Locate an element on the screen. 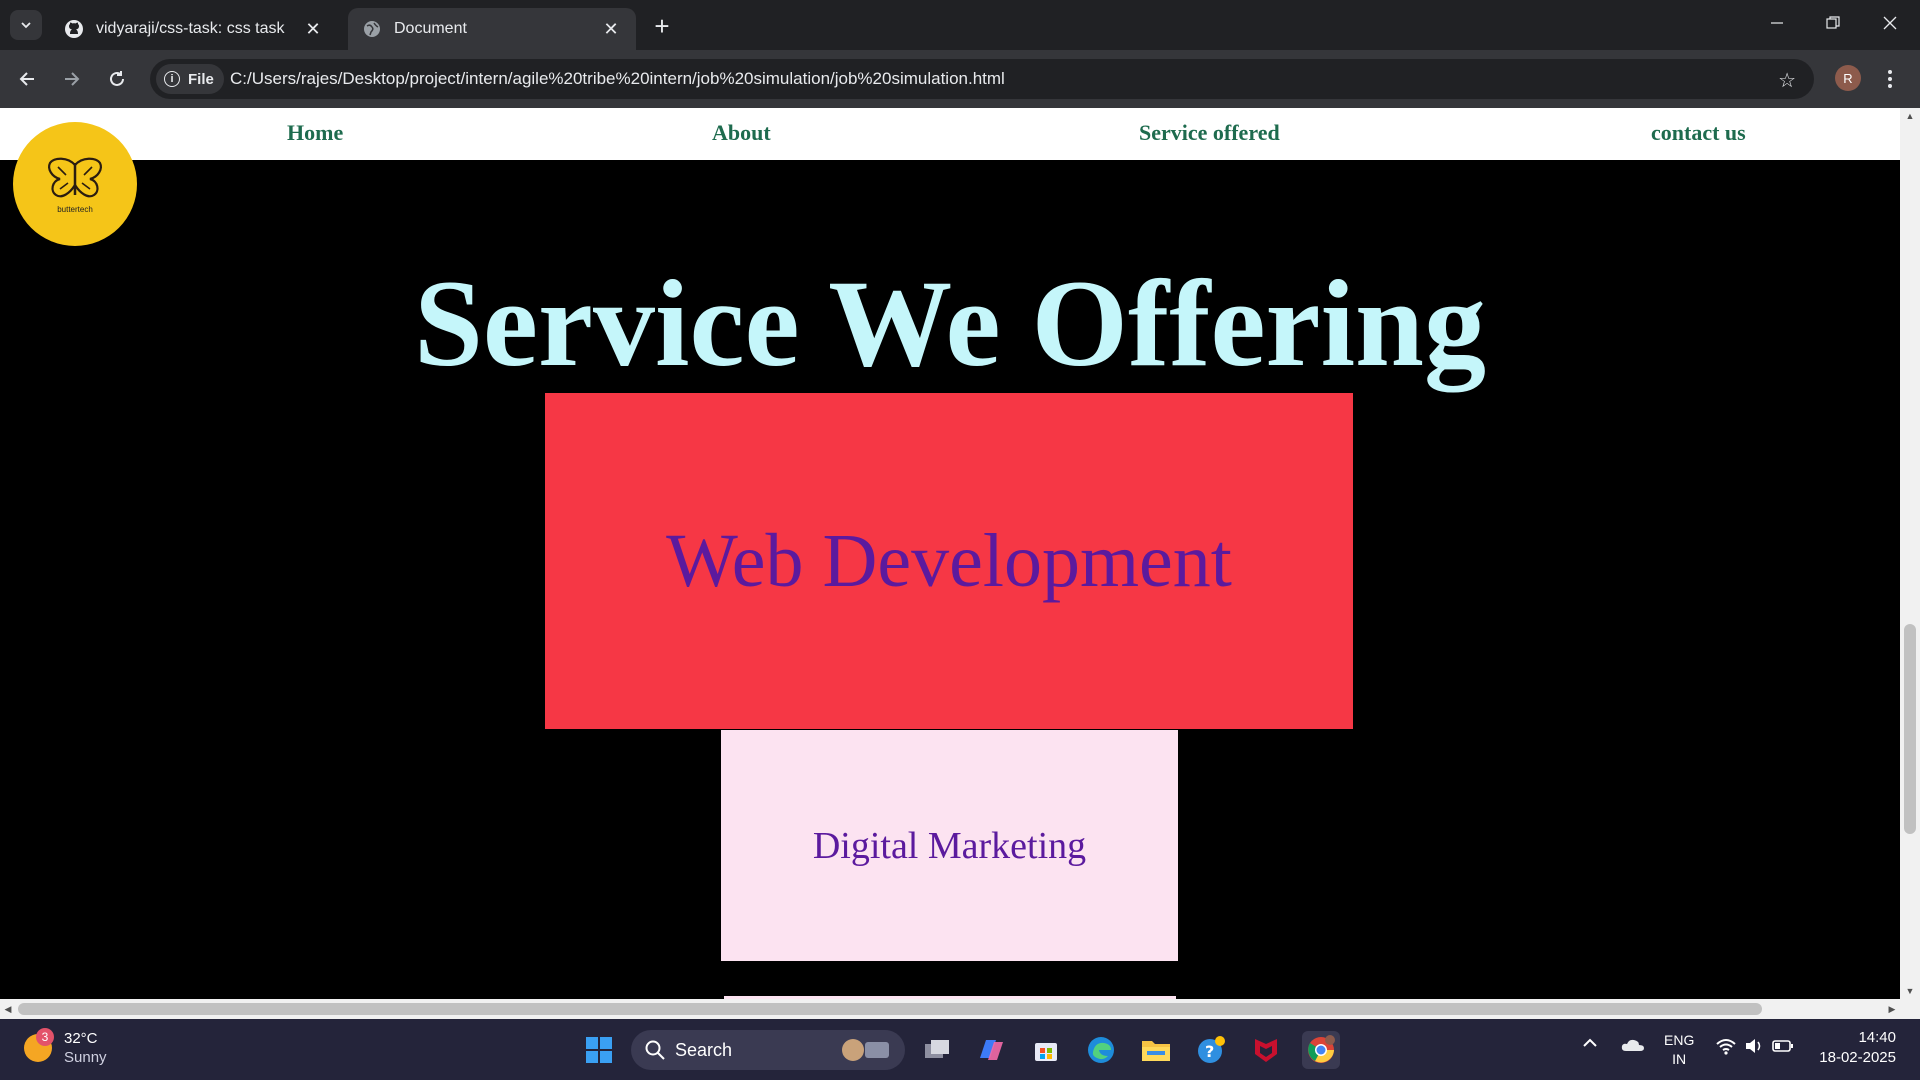 This screenshot has width=1920, height=1080. search-label: Search is located at coordinates (704, 1049).